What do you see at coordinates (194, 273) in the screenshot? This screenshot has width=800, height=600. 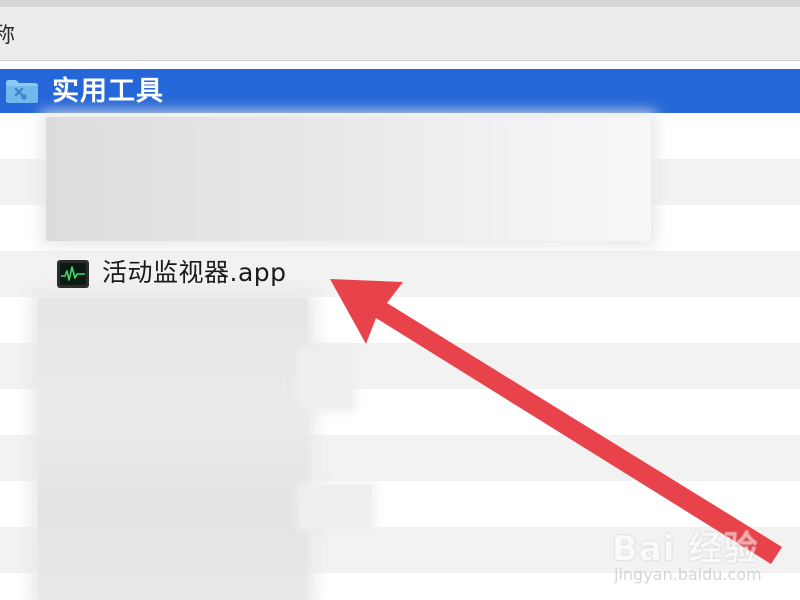 I see `activity-monitor-label: 活动监视器.app` at bounding box center [194, 273].